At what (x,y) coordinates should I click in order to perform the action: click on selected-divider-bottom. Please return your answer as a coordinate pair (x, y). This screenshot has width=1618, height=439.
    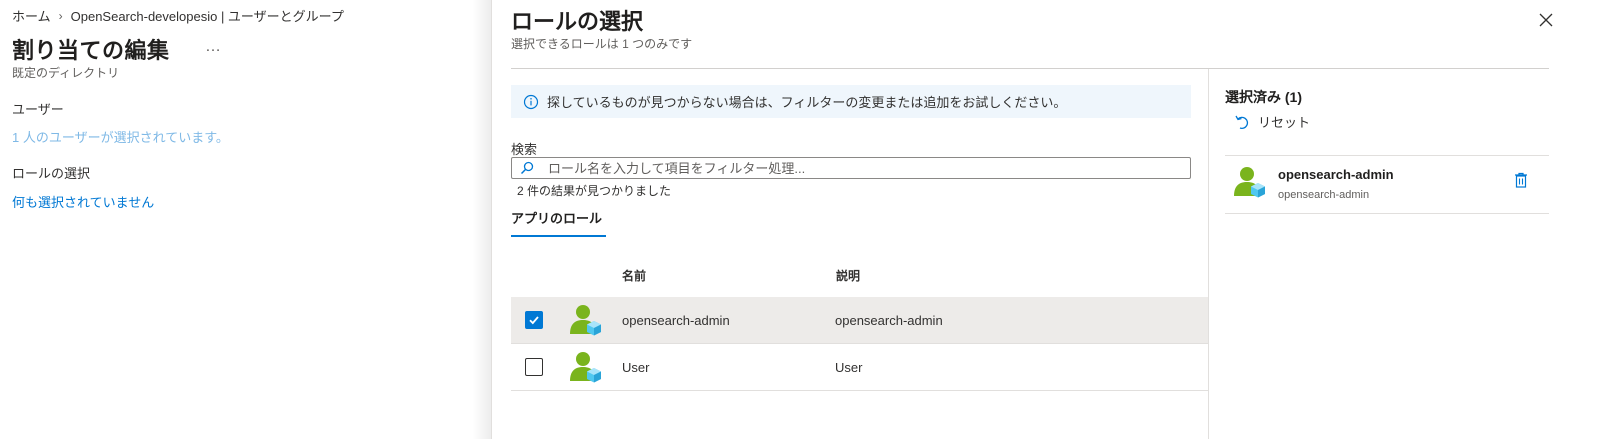
    Looking at the image, I should click on (1387, 213).